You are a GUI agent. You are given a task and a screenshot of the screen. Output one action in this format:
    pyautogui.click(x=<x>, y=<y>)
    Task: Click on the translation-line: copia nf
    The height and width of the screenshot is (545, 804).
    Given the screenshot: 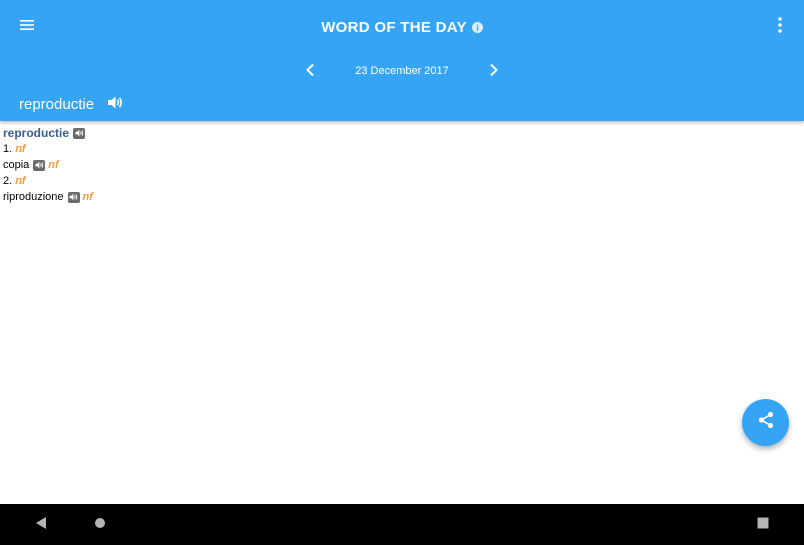 What is the action you would take?
    pyautogui.click(x=48, y=165)
    